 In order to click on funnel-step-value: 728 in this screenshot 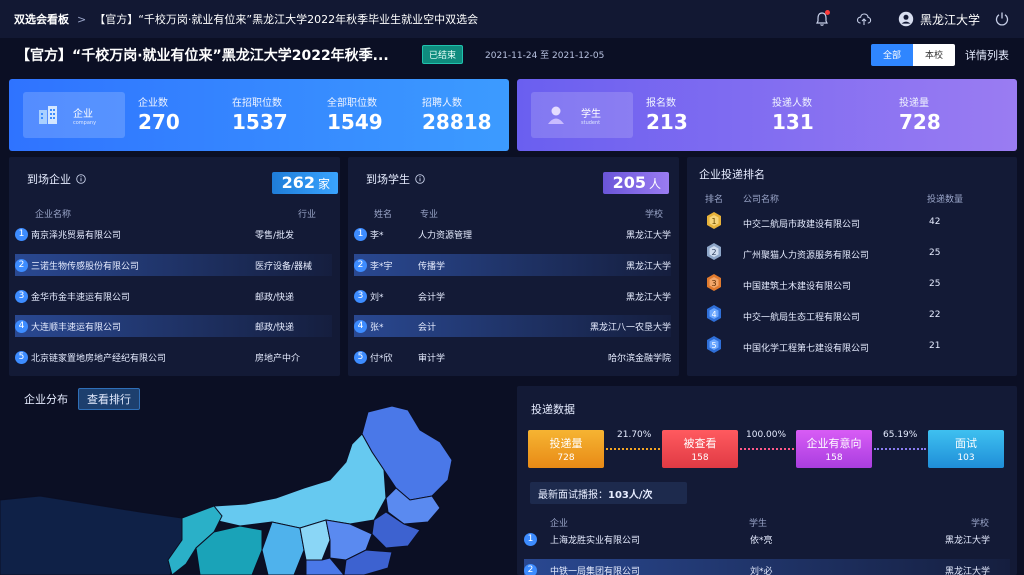, I will do `click(566, 458)`.